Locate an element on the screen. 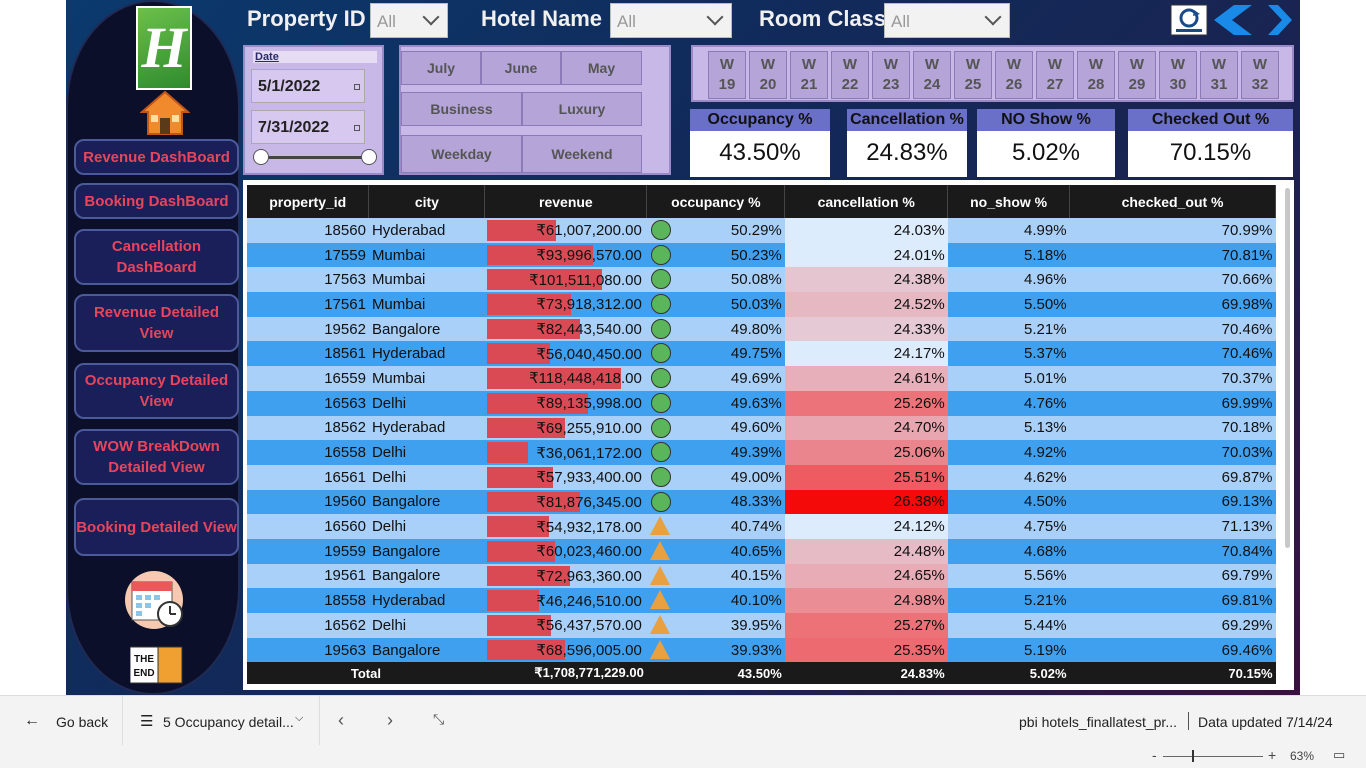 This screenshot has width=1366, height=768. nav-cancellation-dashboard: Cancellation DashBoard is located at coordinates (156, 257).